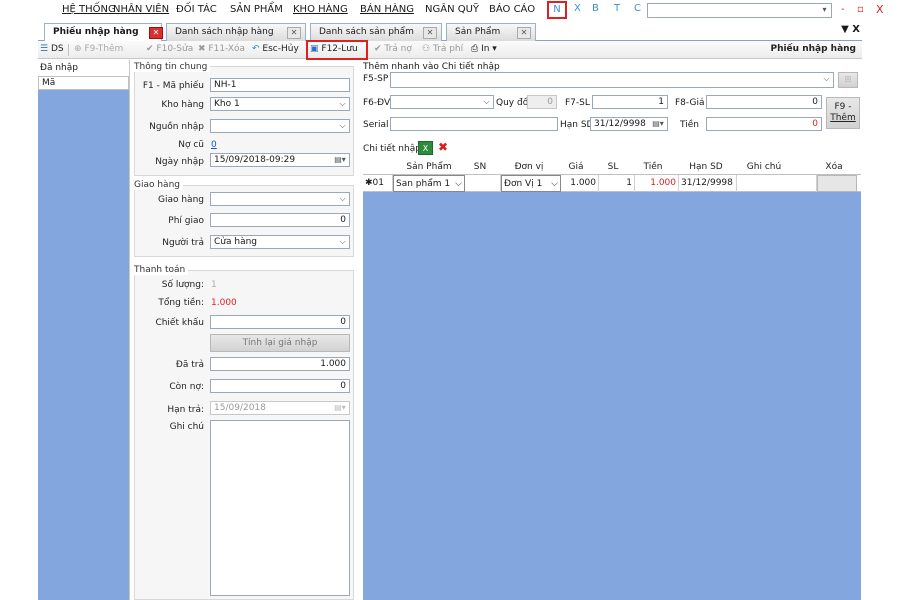  Describe the element at coordinates (843, 9) in the screenshot. I see `minimize-button: -` at that location.